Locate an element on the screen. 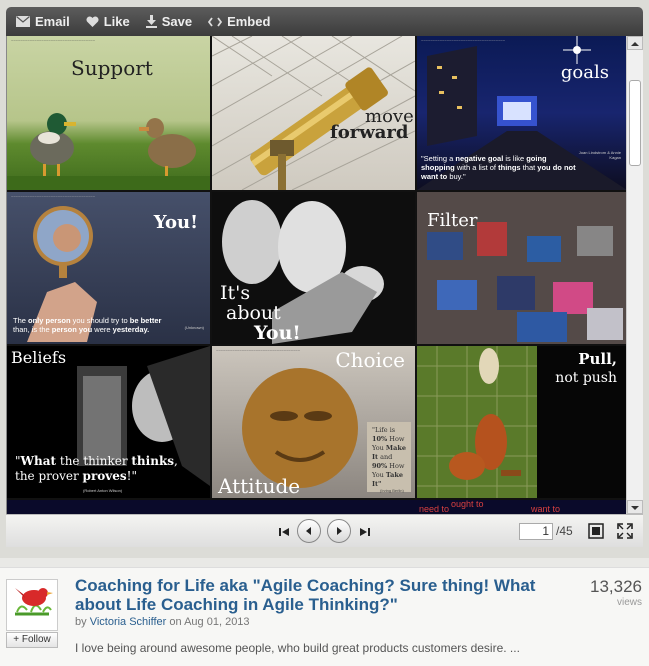 Image resolution: width=649 pixels, height=666 pixels. prev-arrow-icon is located at coordinates (308, 531).